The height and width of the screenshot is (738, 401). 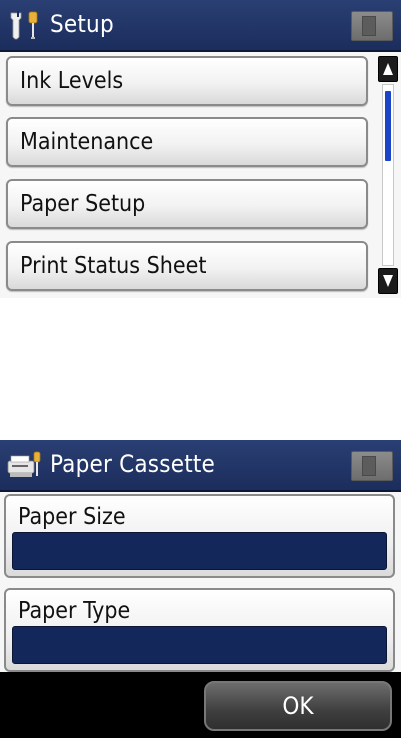 I want to click on scroll-up-button, so click(x=388, y=69).